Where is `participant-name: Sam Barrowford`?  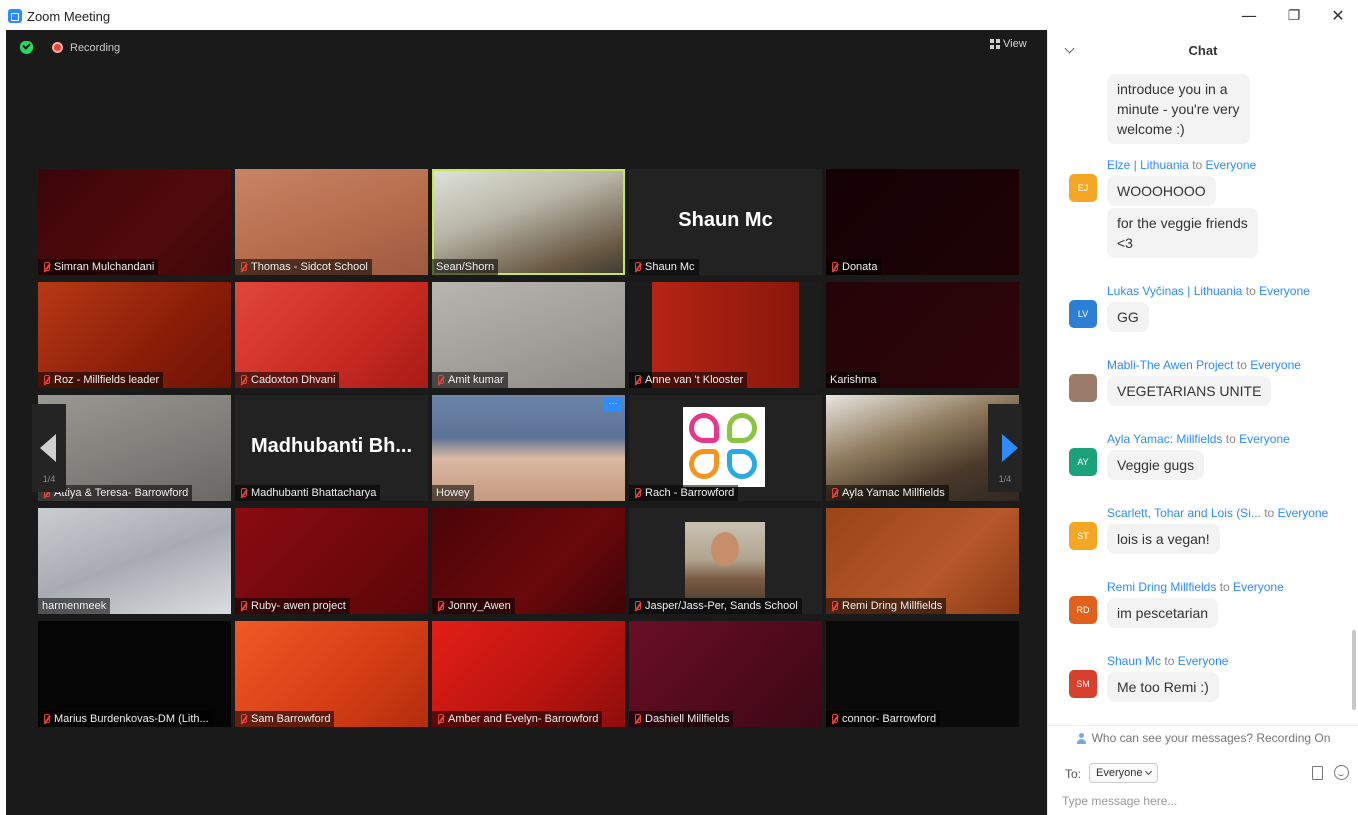 participant-name: Sam Barrowford is located at coordinates (291, 719).